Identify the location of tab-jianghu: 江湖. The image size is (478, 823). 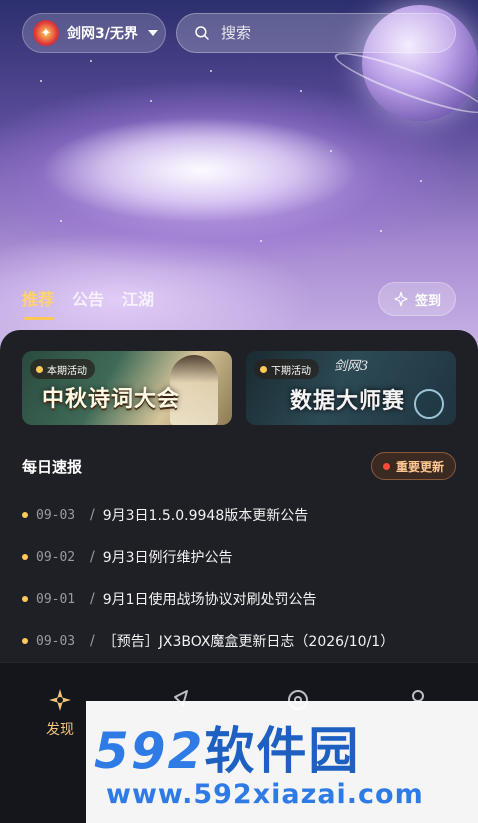
(138, 303).